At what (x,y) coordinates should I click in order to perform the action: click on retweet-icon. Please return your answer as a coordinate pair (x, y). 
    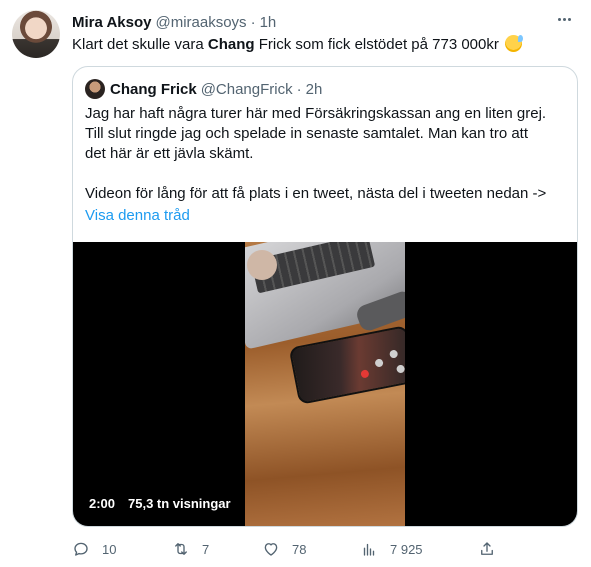
    Looking at the image, I should click on (181, 549).